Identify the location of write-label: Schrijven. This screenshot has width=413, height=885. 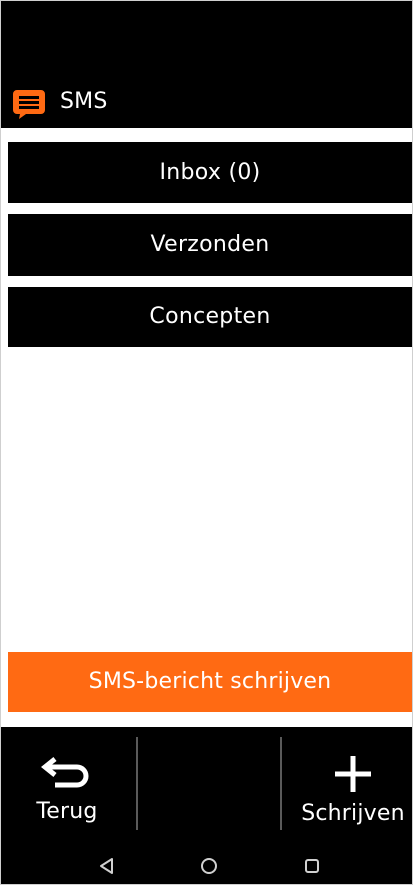
(353, 813).